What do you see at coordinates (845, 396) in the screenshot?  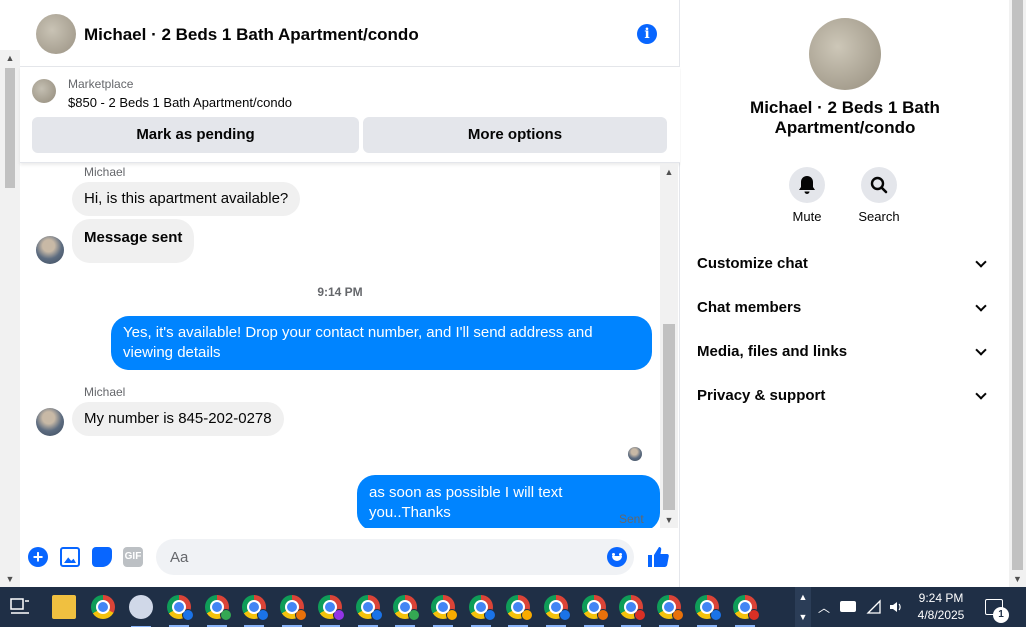 I see `section-privacy-support: Privacy & support` at bounding box center [845, 396].